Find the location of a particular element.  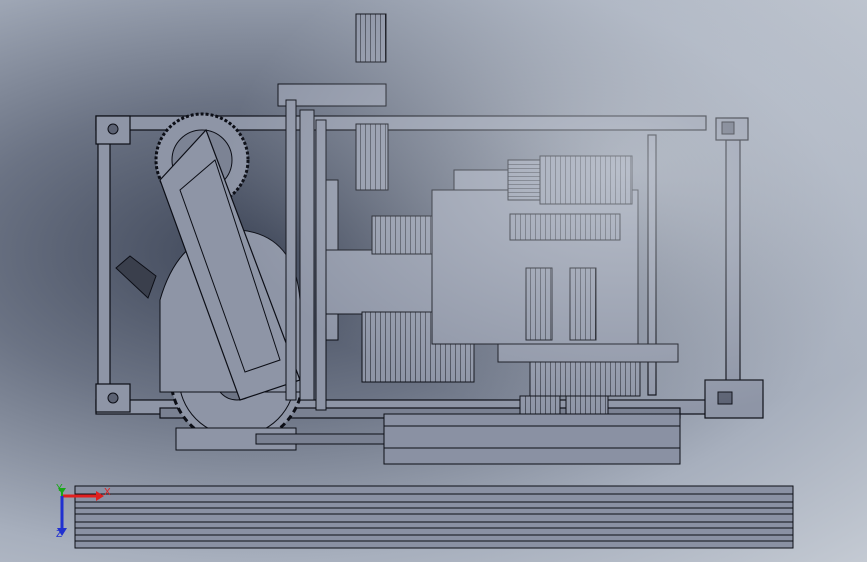

base-plate is located at coordinates (434, 517).